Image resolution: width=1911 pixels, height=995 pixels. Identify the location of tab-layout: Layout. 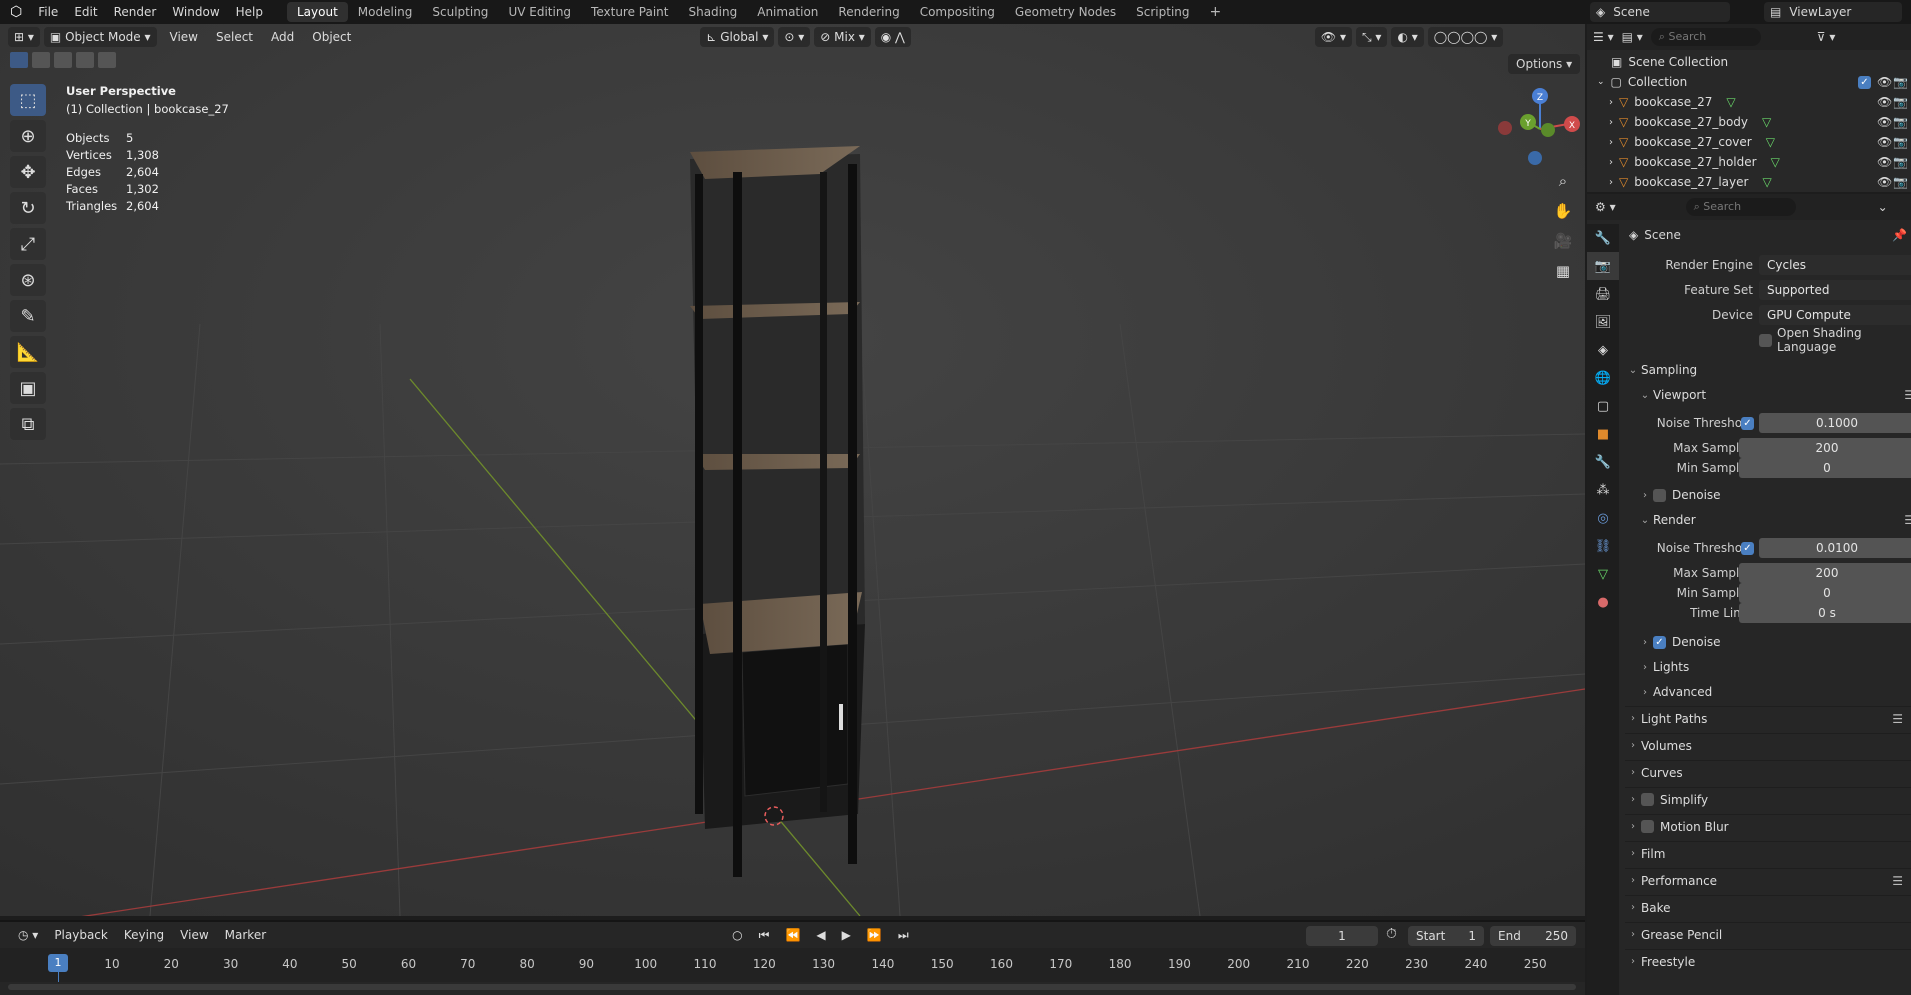
(317, 12).